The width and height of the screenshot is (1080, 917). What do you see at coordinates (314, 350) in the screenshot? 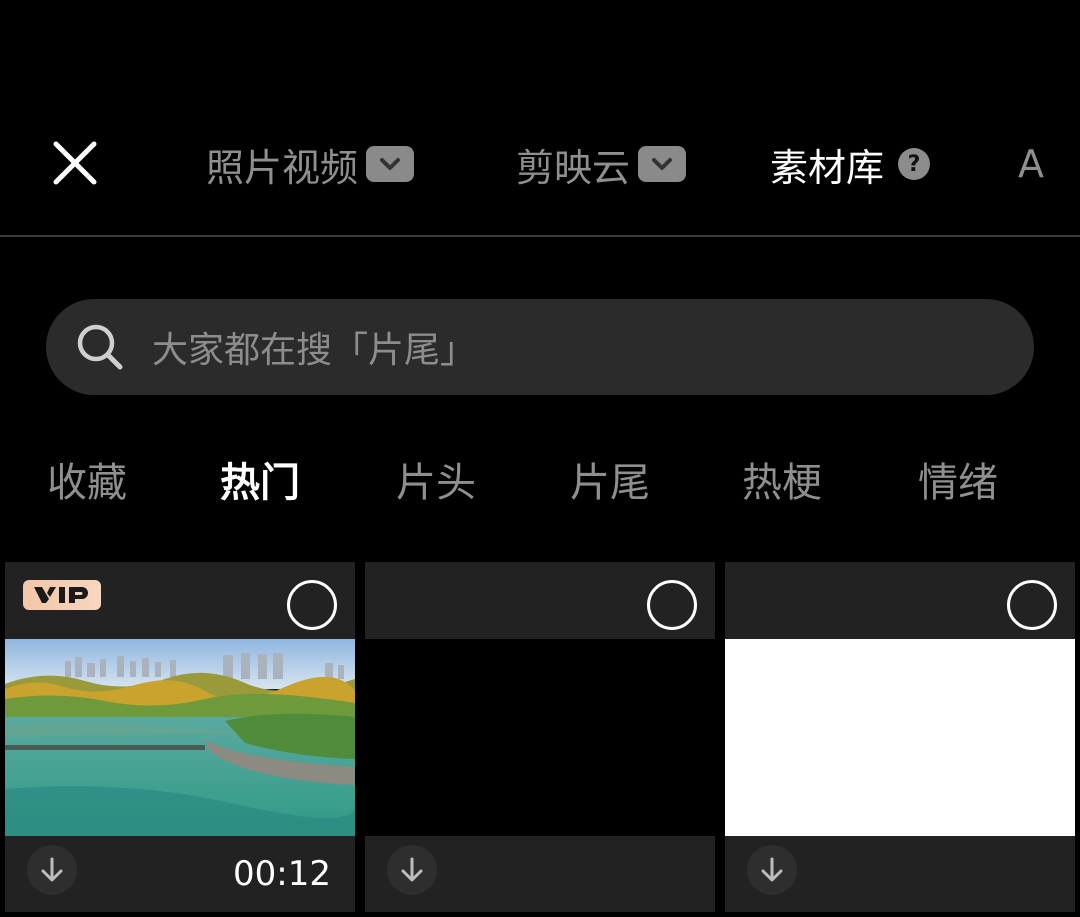
I see `search-placeholder: 大家都在搜「片尾」` at bounding box center [314, 350].